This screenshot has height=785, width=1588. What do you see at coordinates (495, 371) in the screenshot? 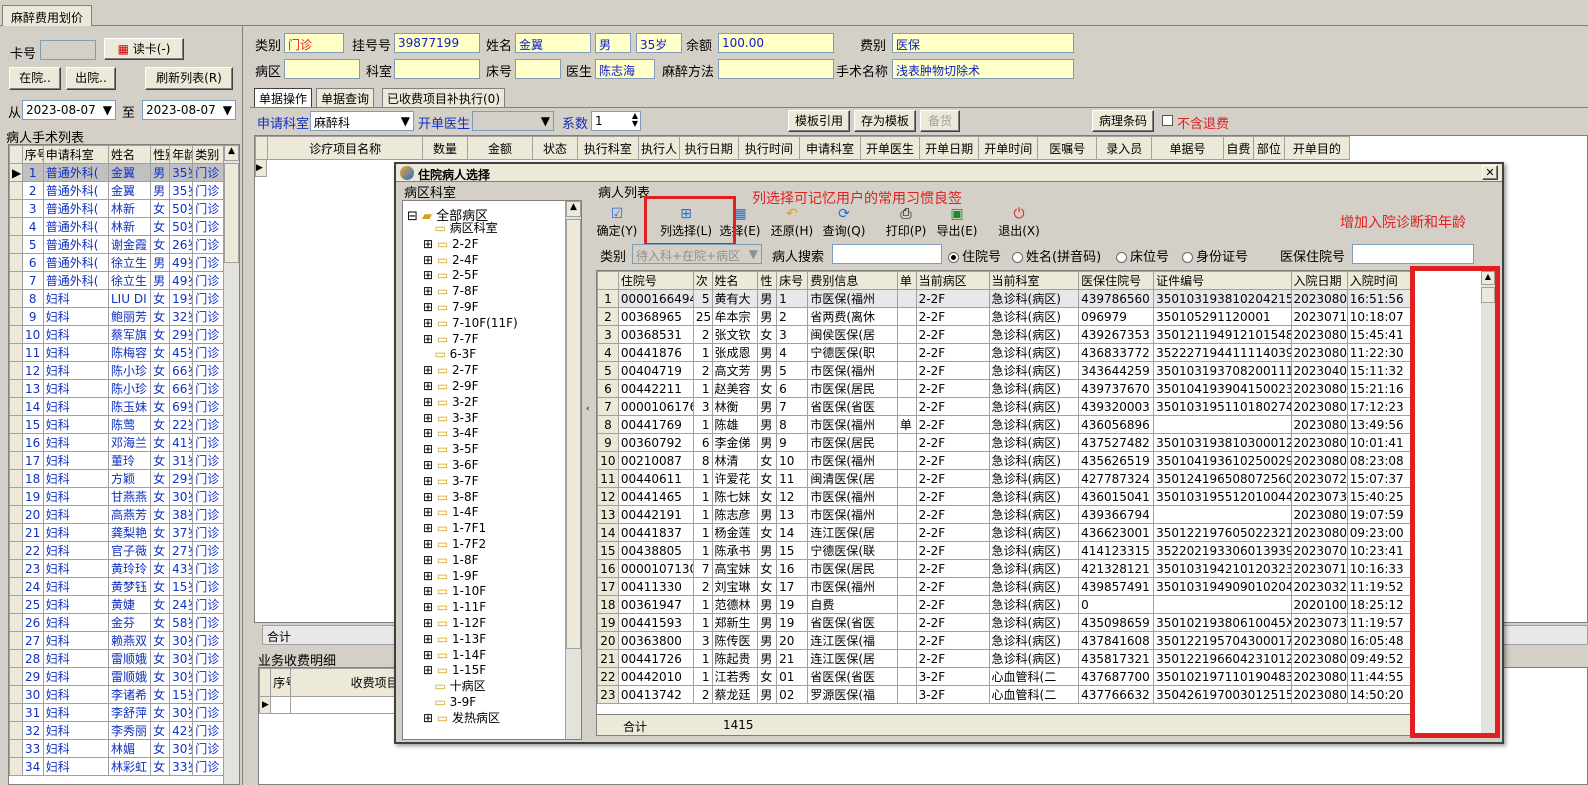
I see `tree-node: ⊞ ▭ 2-7F` at bounding box center [495, 371].